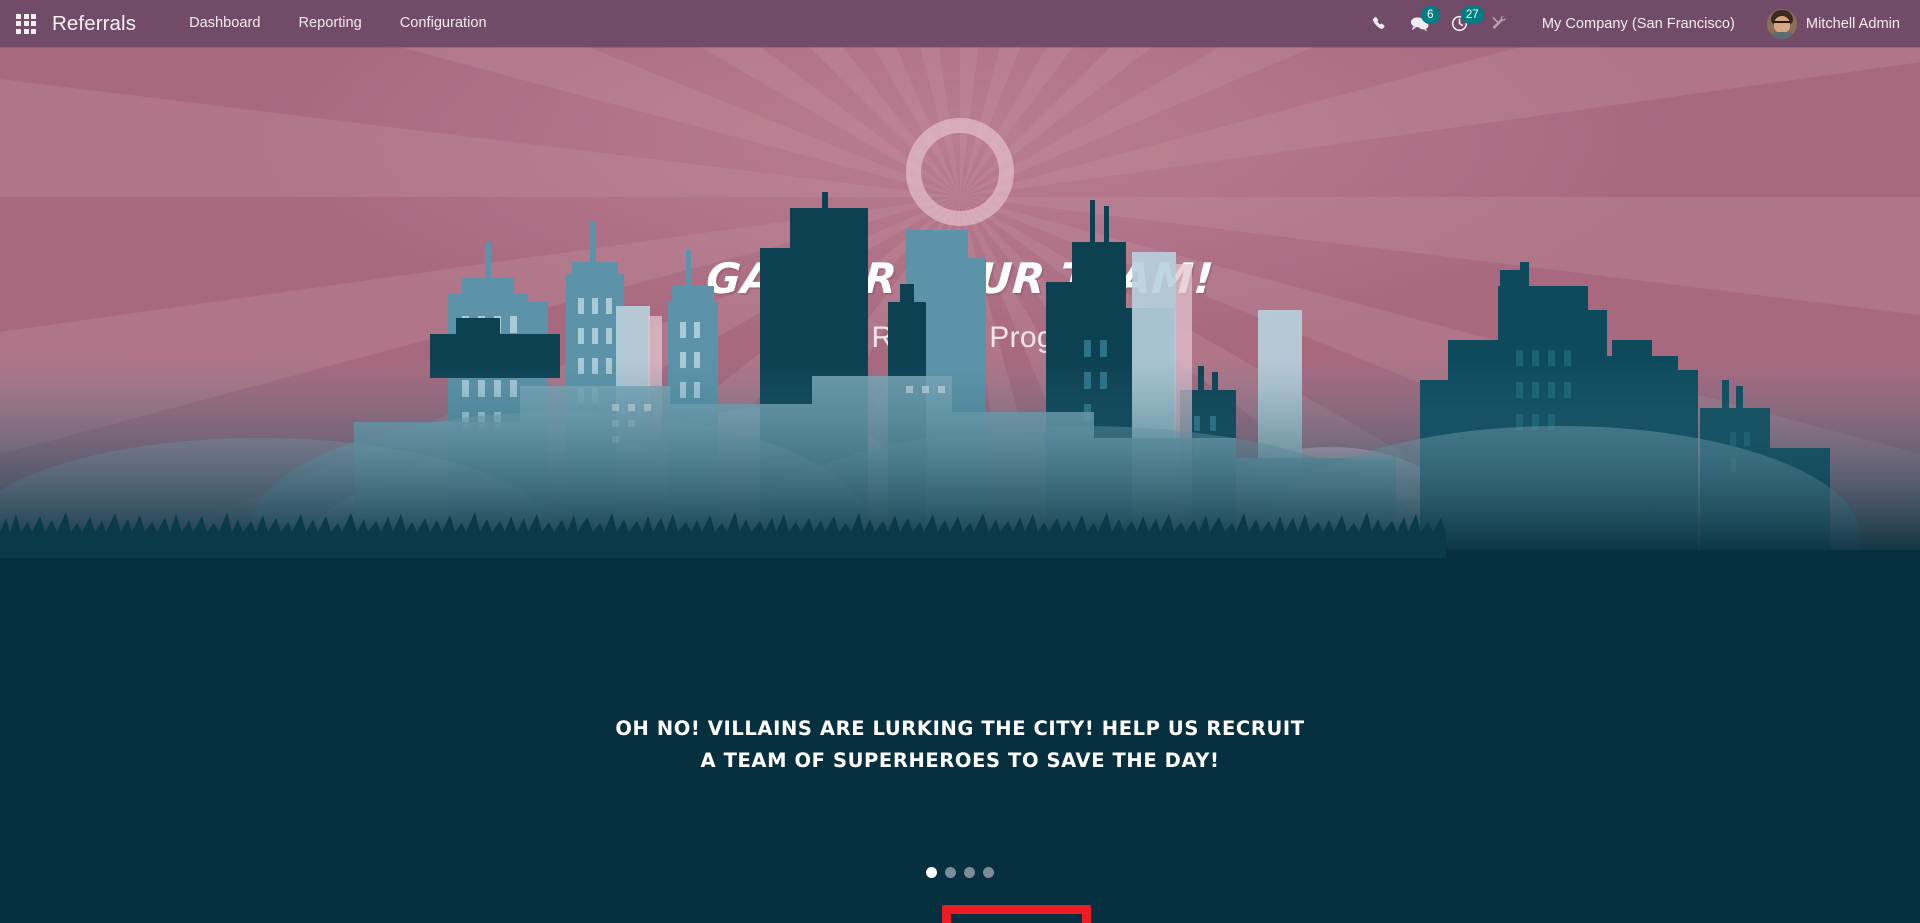 This screenshot has height=923, width=1920. What do you see at coordinates (1852, 23) in the screenshot?
I see `user-name: Mitchell Admin` at bounding box center [1852, 23].